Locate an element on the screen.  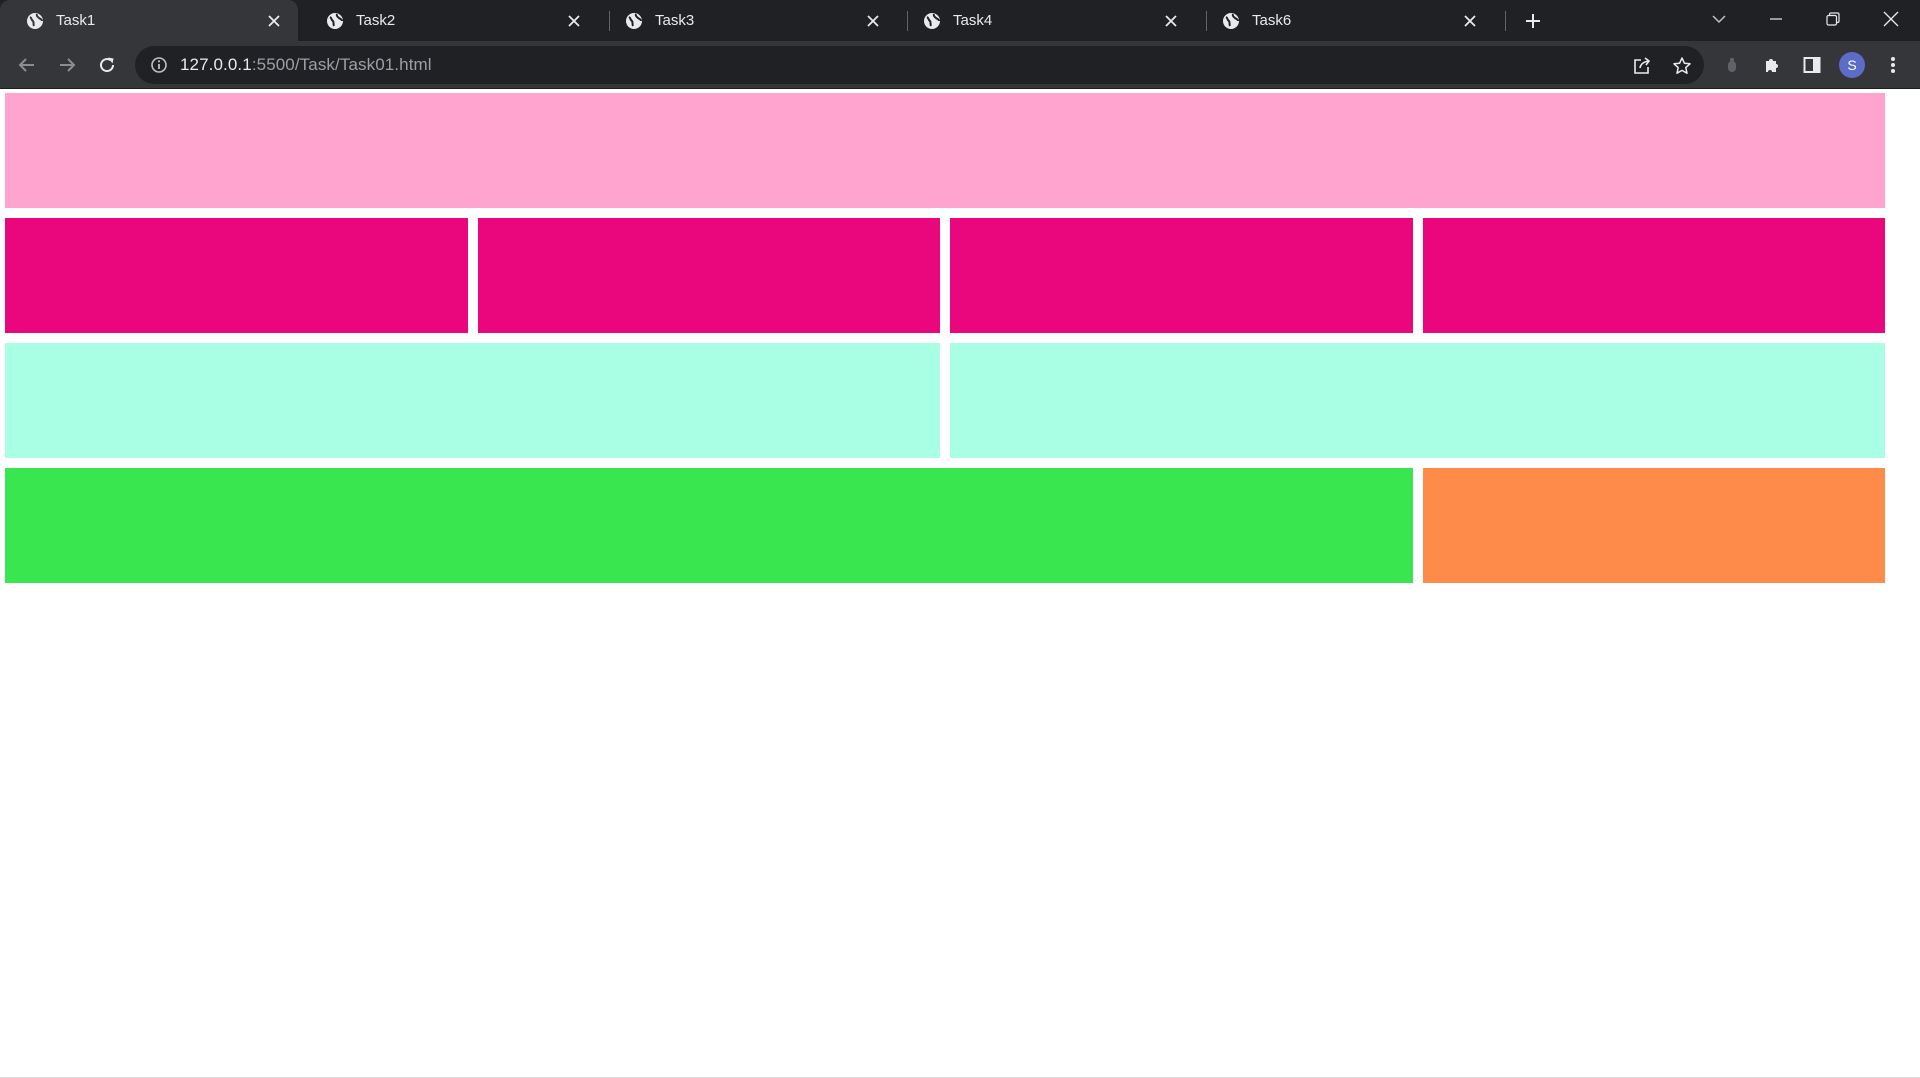
minimize-icon is located at coordinates (1776, 19).